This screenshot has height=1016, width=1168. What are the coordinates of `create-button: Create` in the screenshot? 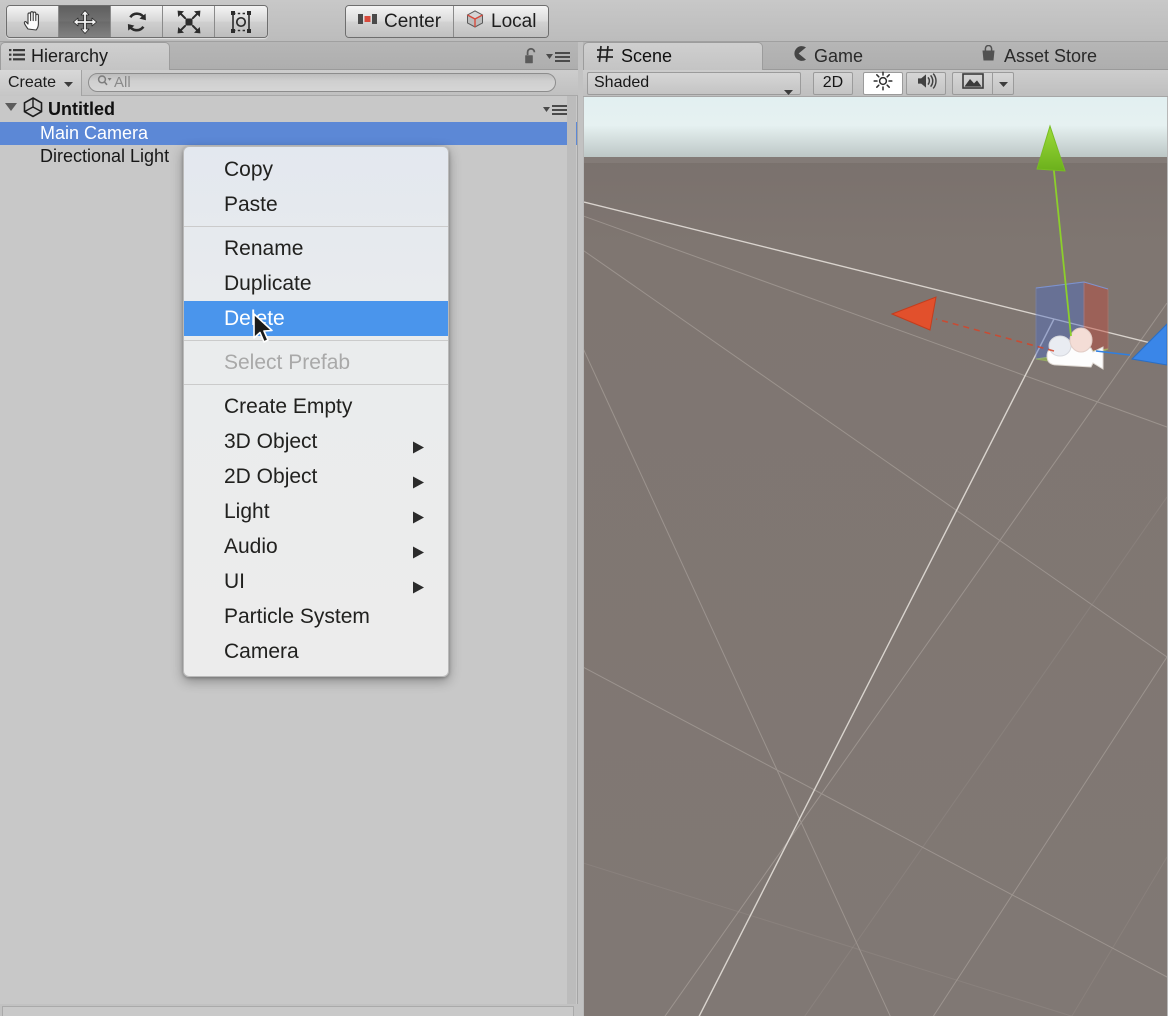 It's located at (41, 82).